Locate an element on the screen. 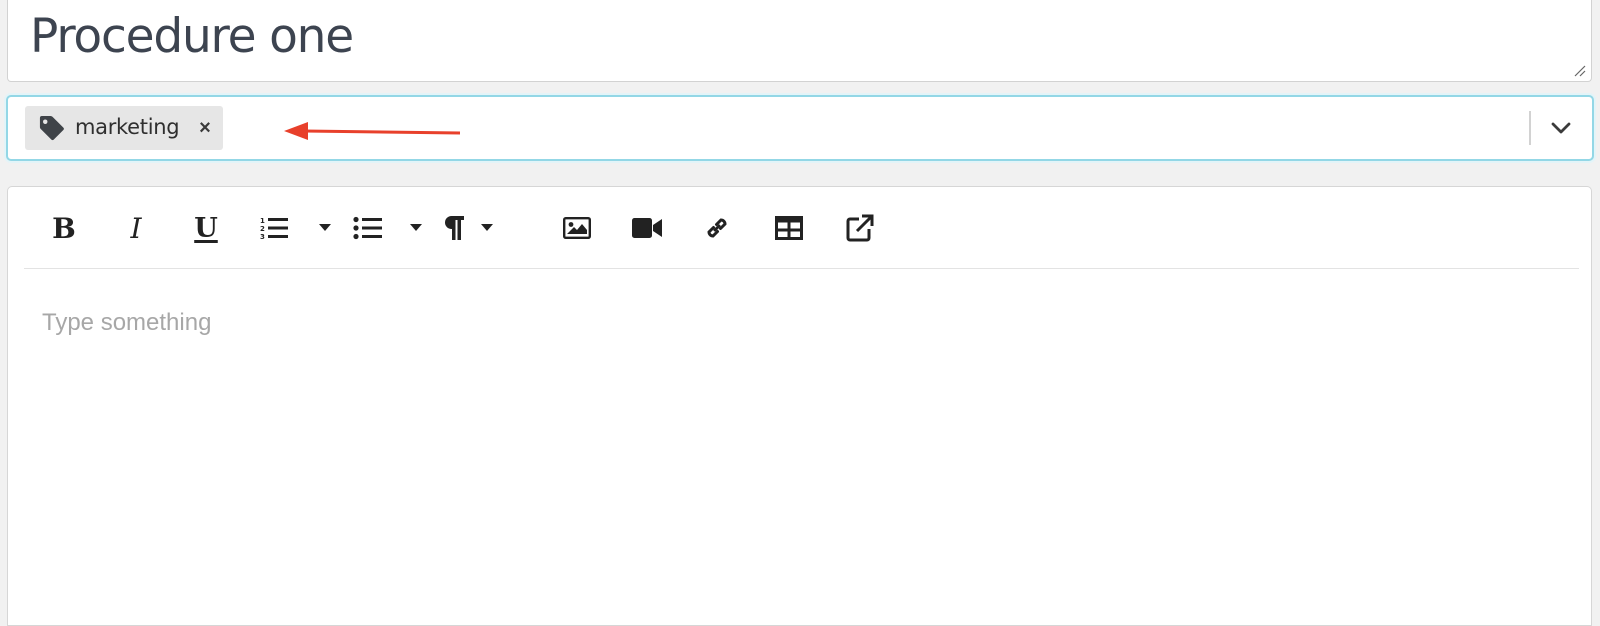  paragraph-dropdown-icon is located at coordinates (487, 228).